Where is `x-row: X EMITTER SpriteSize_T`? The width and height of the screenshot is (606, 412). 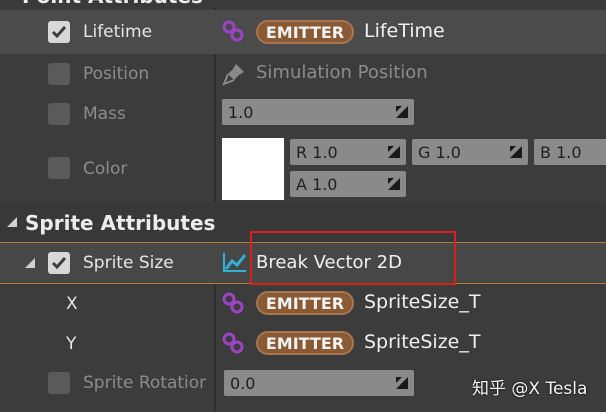
x-row: X EMITTER SpriteSize_T is located at coordinates (303, 304).